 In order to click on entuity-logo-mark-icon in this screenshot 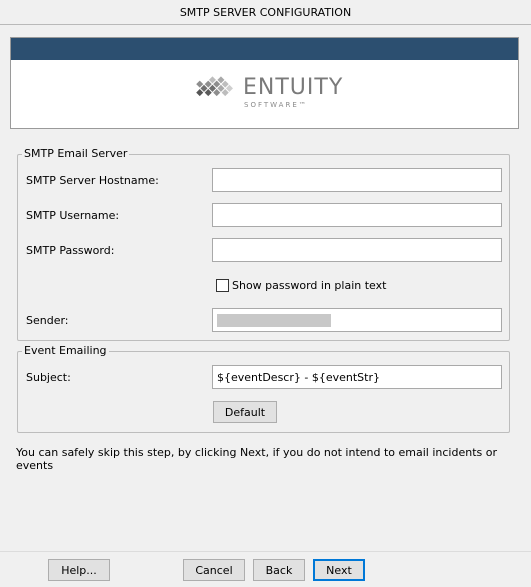, I will do `click(214, 86)`.